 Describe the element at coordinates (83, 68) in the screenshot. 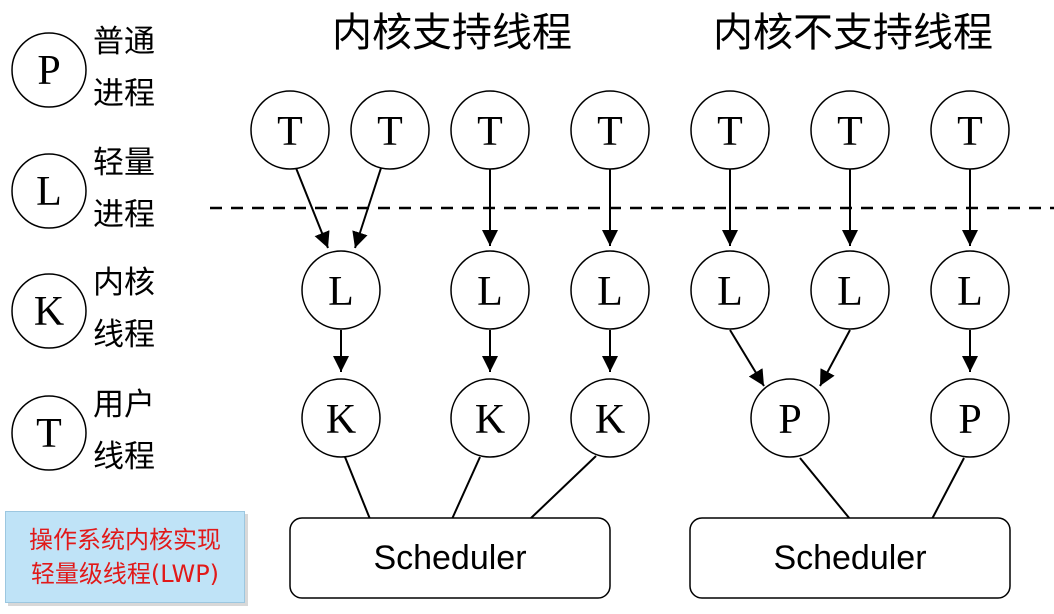

I see `legend-item-process: P 普通 进程` at that location.